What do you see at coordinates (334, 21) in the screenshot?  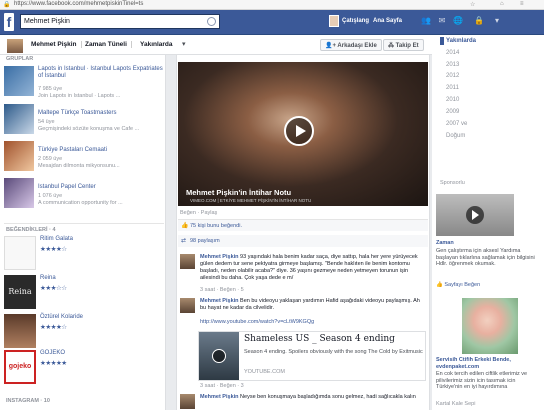 I see `user-avatar` at bounding box center [334, 21].